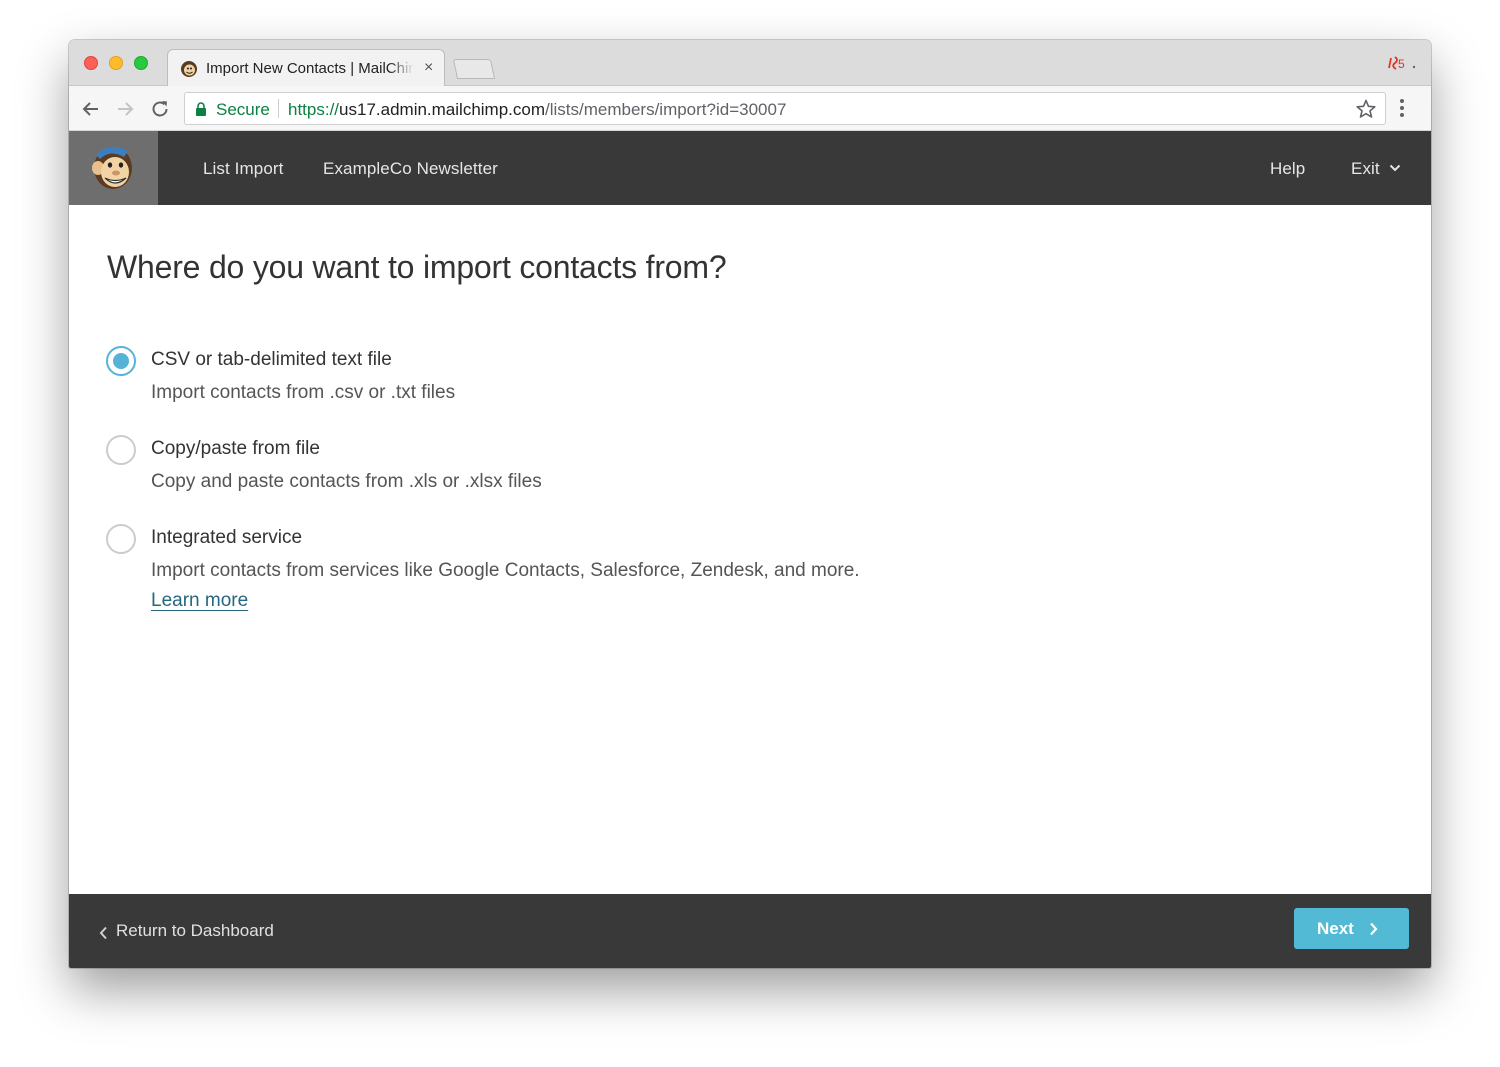  Describe the element at coordinates (314, 109) in the screenshot. I see `url-scheme: https://` at that location.